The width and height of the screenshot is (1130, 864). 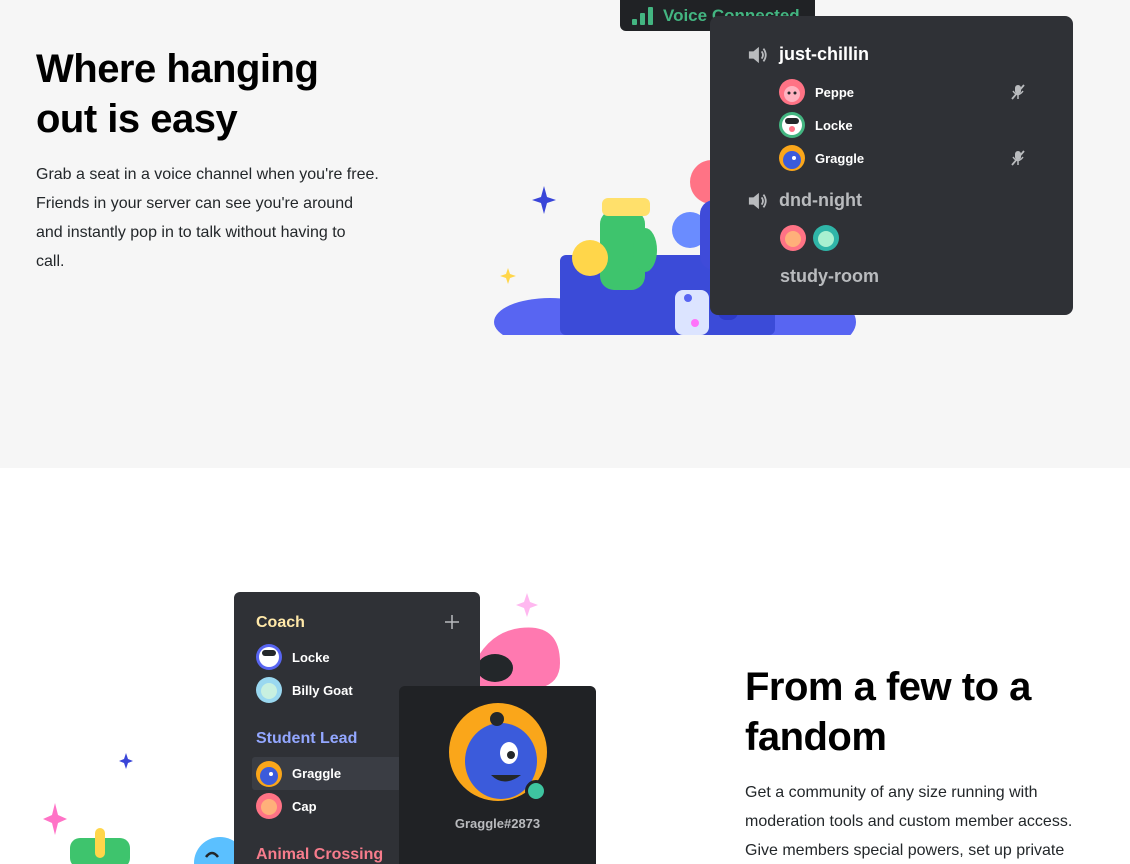 What do you see at coordinates (820, 200) in the screenshot?
I see `channel-name: dnd-night` at bounding box center [820, 200].